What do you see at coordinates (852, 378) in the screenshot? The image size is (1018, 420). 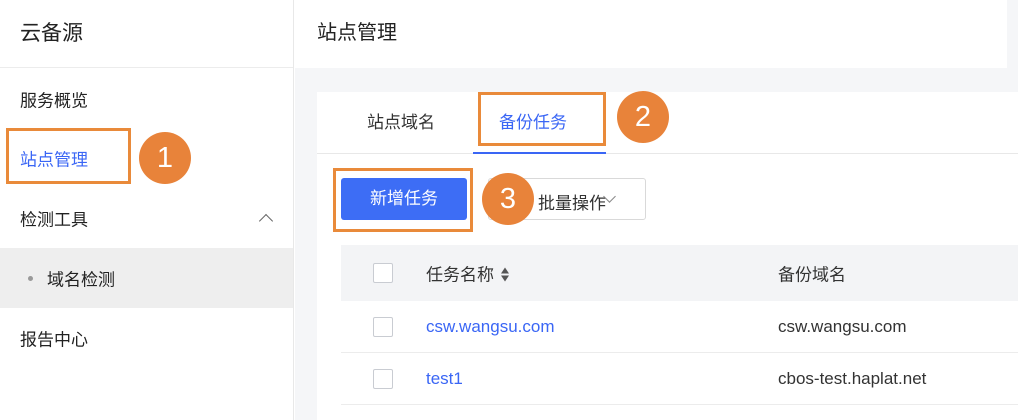 I see `backup-domain-cell: cbos-test.haplat.net` at bounding box center [852, 378].